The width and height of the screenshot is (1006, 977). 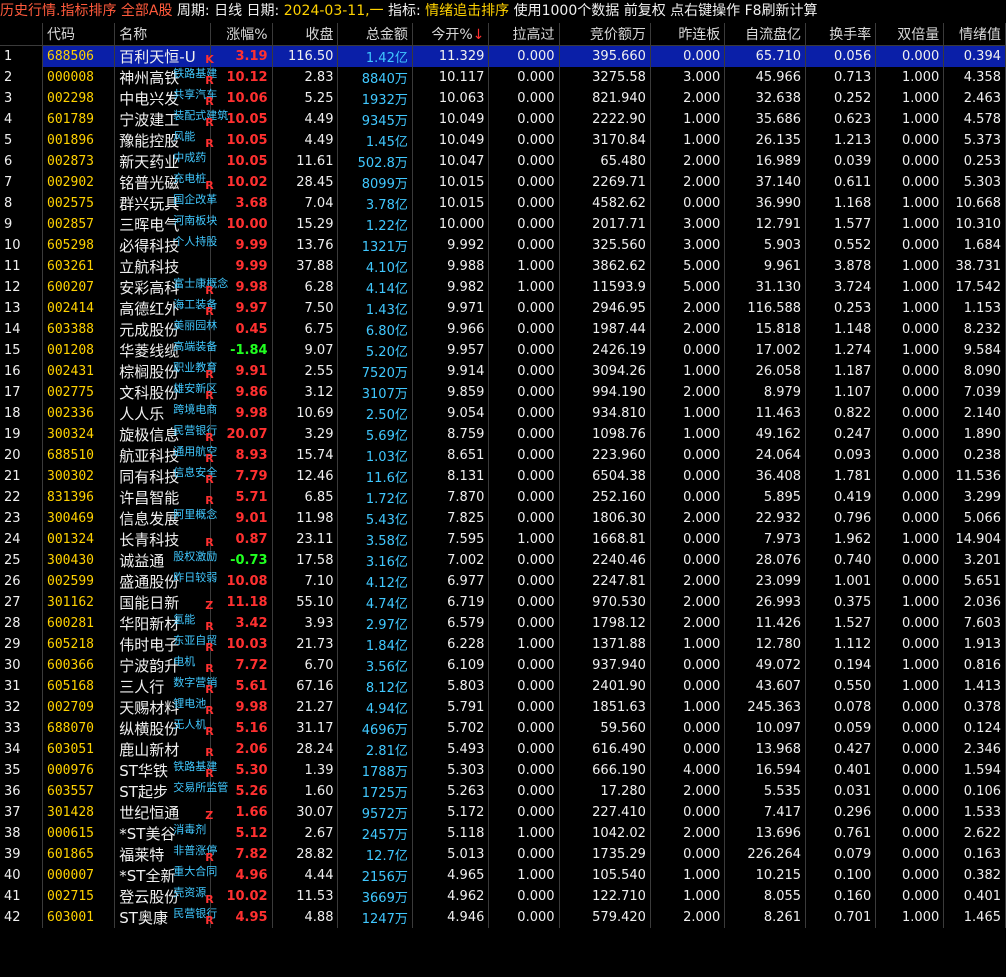 What do you see at coordinates (375, 203) in the screenshot?
I see `total-amount: 3.78亿` at bounding box center [375, 203].